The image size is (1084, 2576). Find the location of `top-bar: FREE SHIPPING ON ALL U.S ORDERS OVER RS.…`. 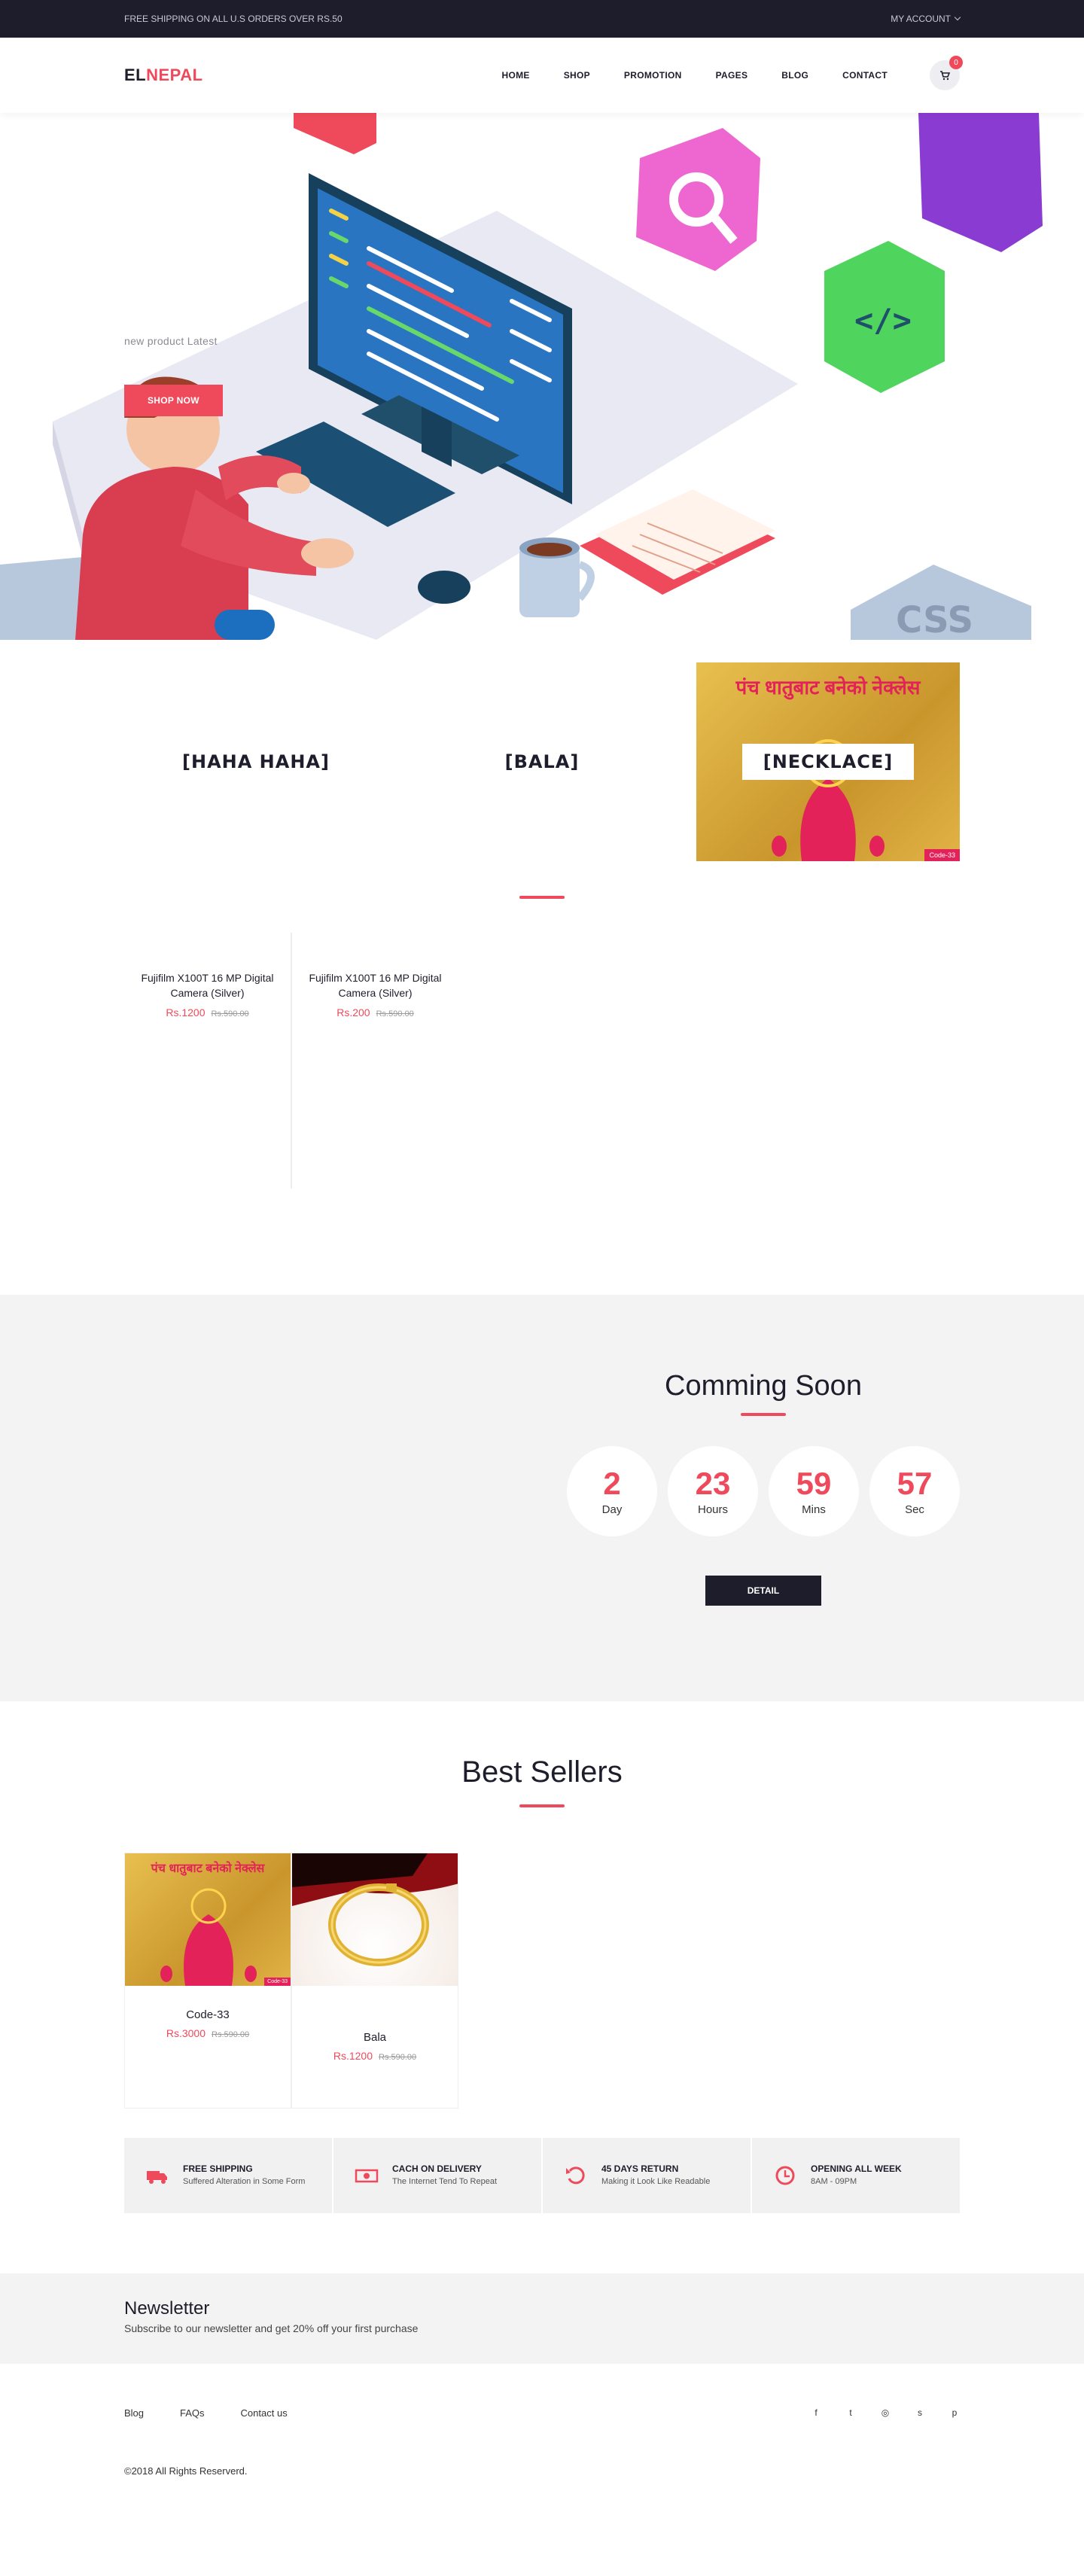

top-bar: FREE SHIPPING ON ALL U.S ORDERS OVER RS.… is located at coordinates (542, 19).